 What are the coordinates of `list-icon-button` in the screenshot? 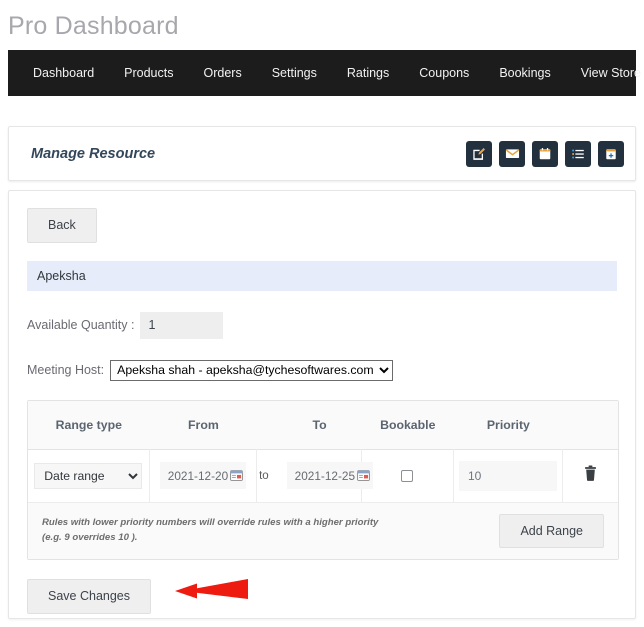 It's located at (578, 153).